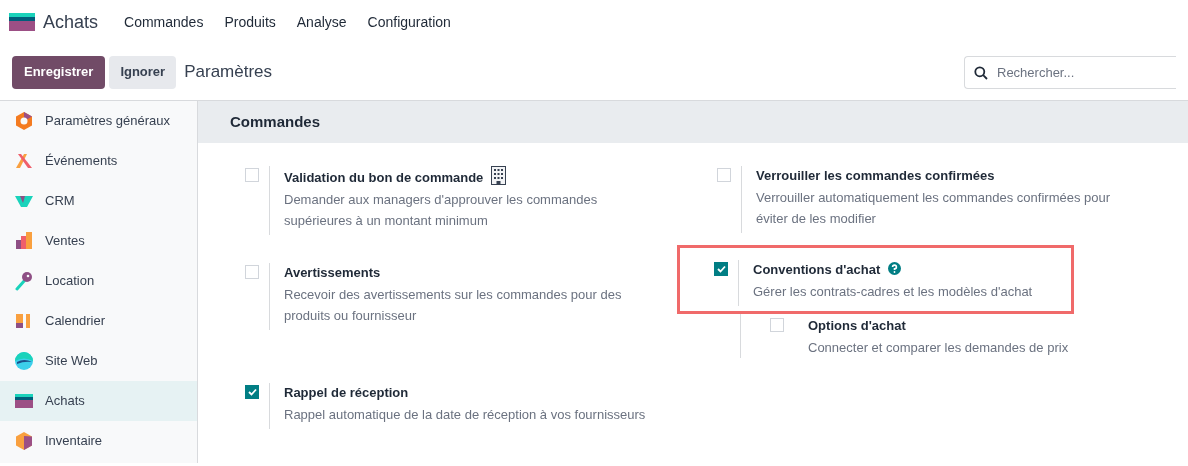 The height and width of the screenshot is (466, 1188). Describe the element at coordinates (24, 441) in the screenshot. I see `box-hexagon-icon` at that location.